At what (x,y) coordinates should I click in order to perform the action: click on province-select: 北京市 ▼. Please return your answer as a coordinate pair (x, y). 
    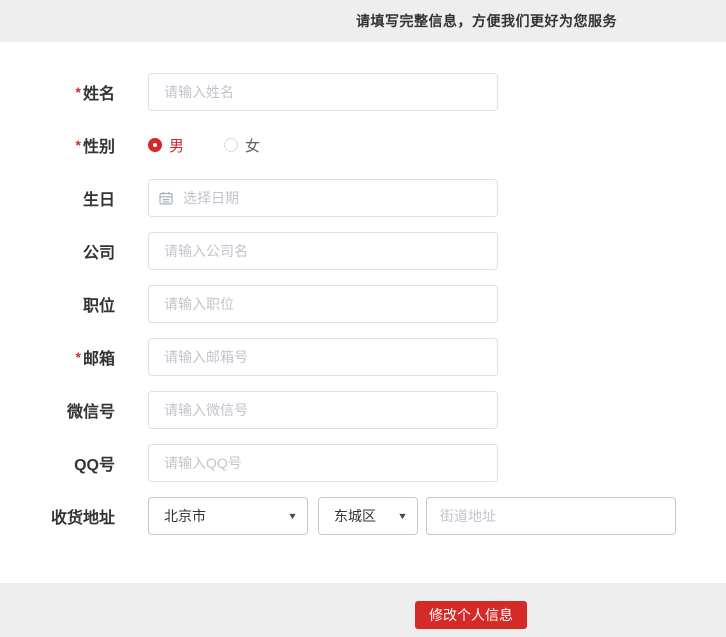
    Looking at the image, I should click on (228, 516).